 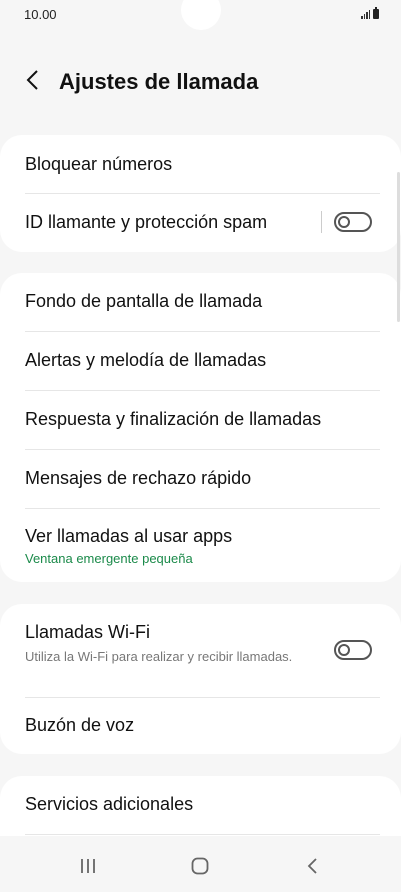 I want to click on row-quick-decline-messages: Mensajes de rechazo rápido, so click(x=200, y=479).